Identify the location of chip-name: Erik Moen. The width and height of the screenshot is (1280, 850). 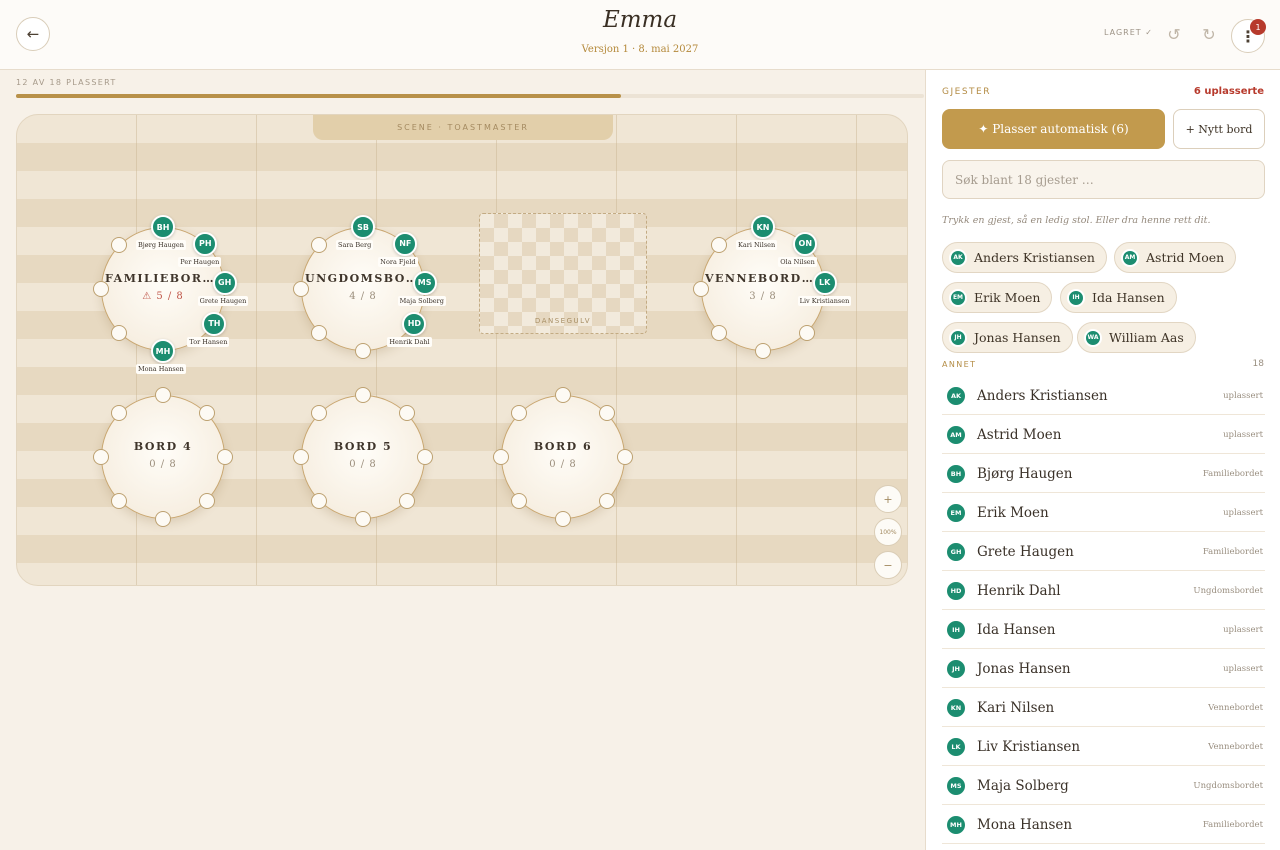
(1007, 297).